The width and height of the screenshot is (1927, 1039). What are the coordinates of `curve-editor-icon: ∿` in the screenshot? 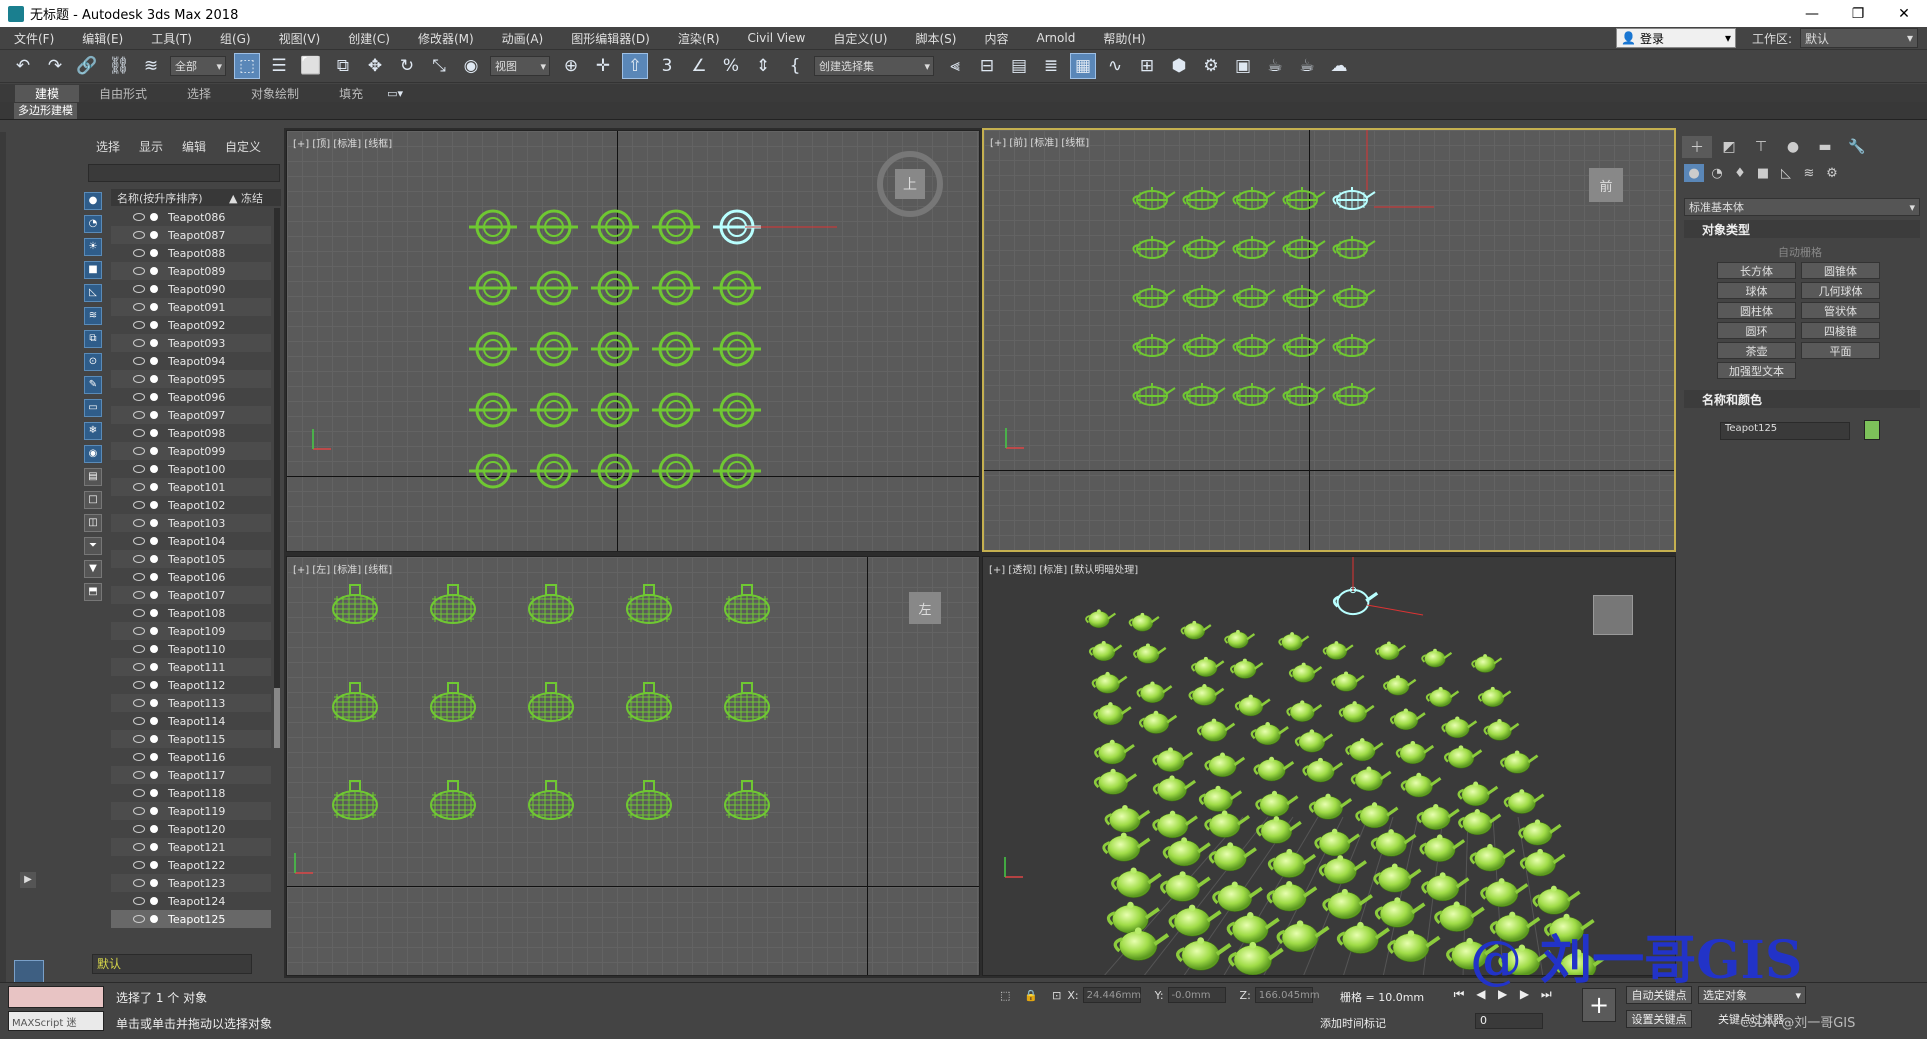 It's located at (1115, 66).